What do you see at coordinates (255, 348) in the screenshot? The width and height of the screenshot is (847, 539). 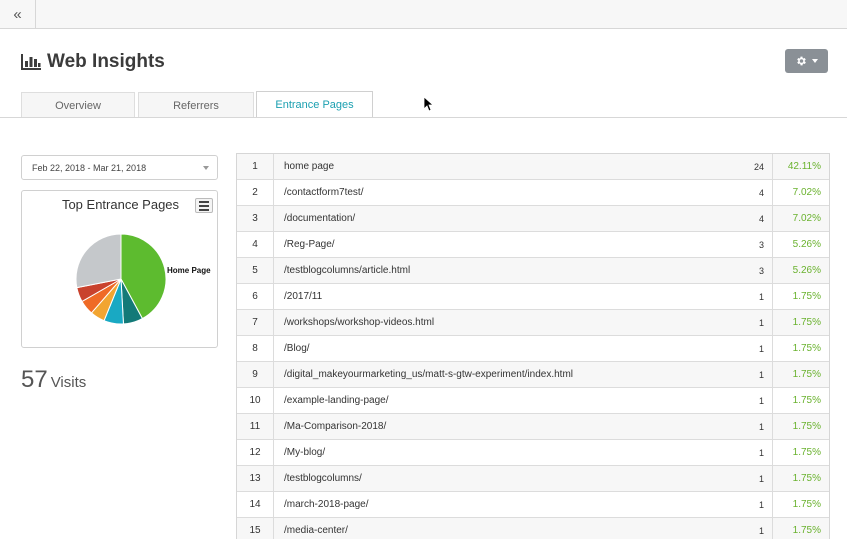 I see `row-rank: 8` at bounding box center [255, 348].